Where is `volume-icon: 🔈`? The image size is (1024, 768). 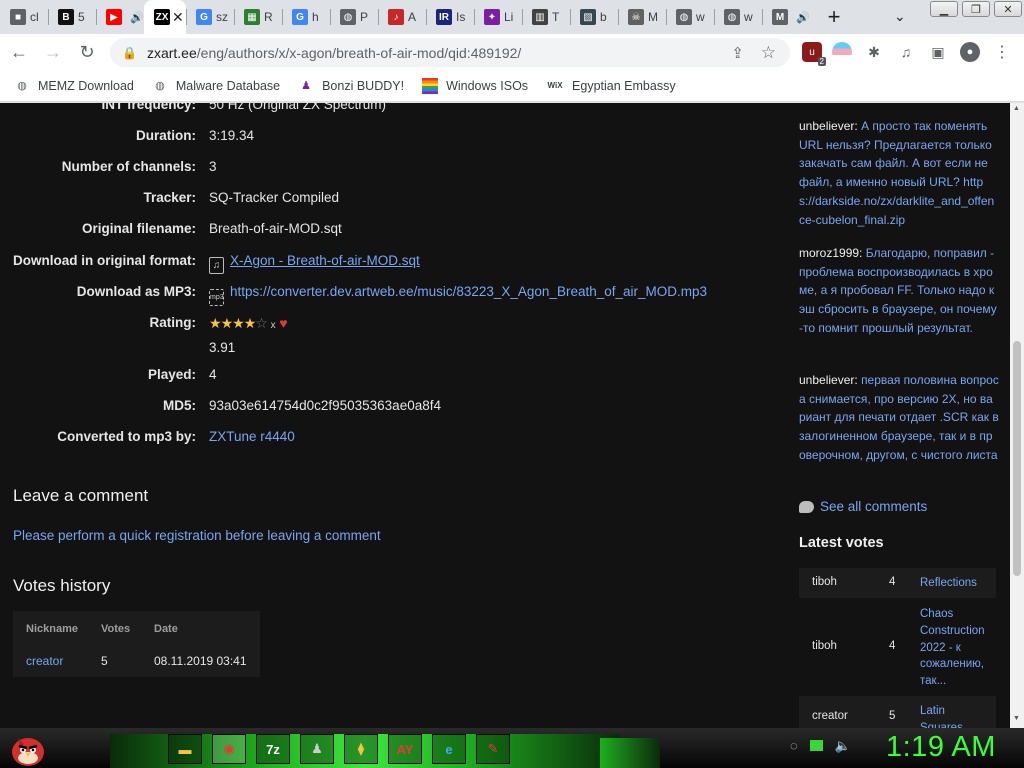
volume-icon: 🔈 is located at coordinates (843, 746).